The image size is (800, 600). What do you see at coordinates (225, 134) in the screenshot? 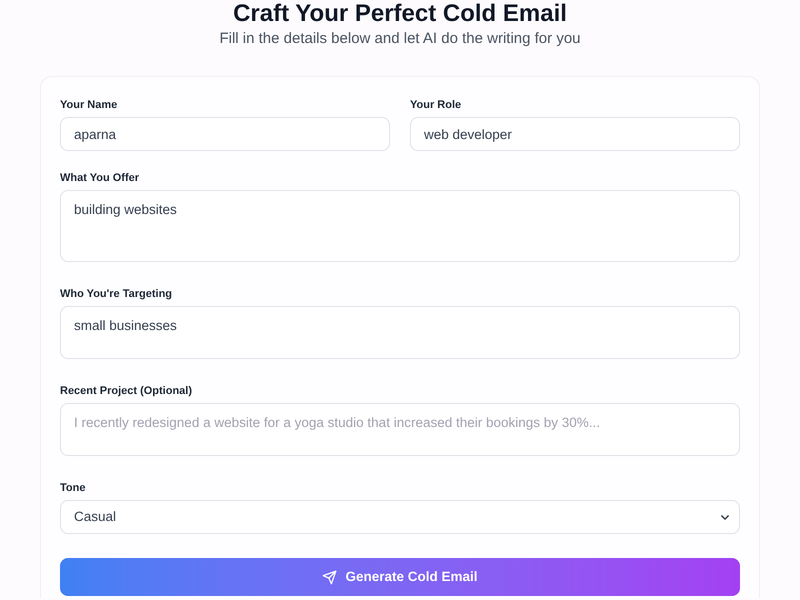
I see `text-input-field: aparna` at bounding box center [225, 134].